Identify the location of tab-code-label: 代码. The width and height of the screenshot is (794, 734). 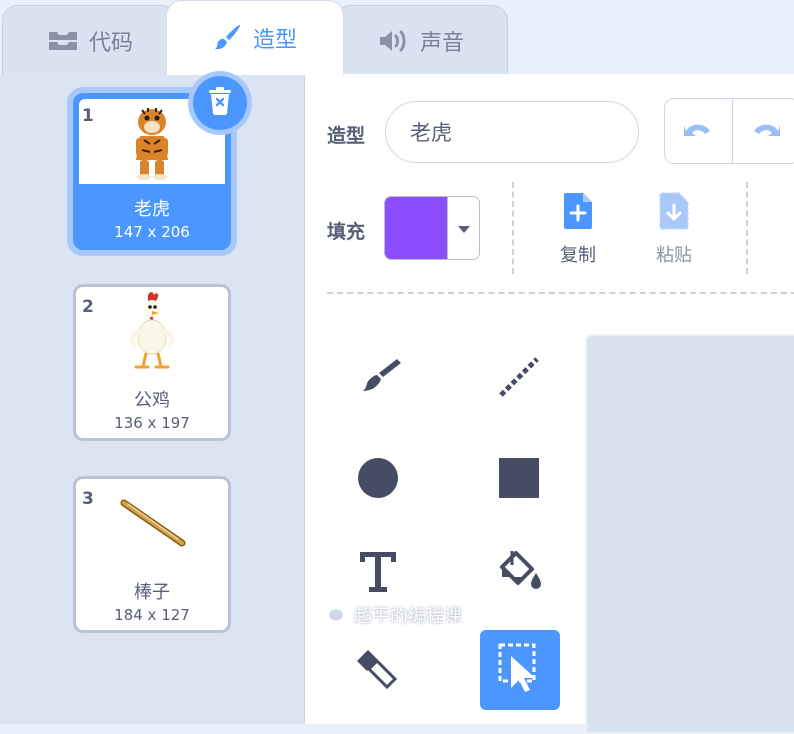
(111, 41).